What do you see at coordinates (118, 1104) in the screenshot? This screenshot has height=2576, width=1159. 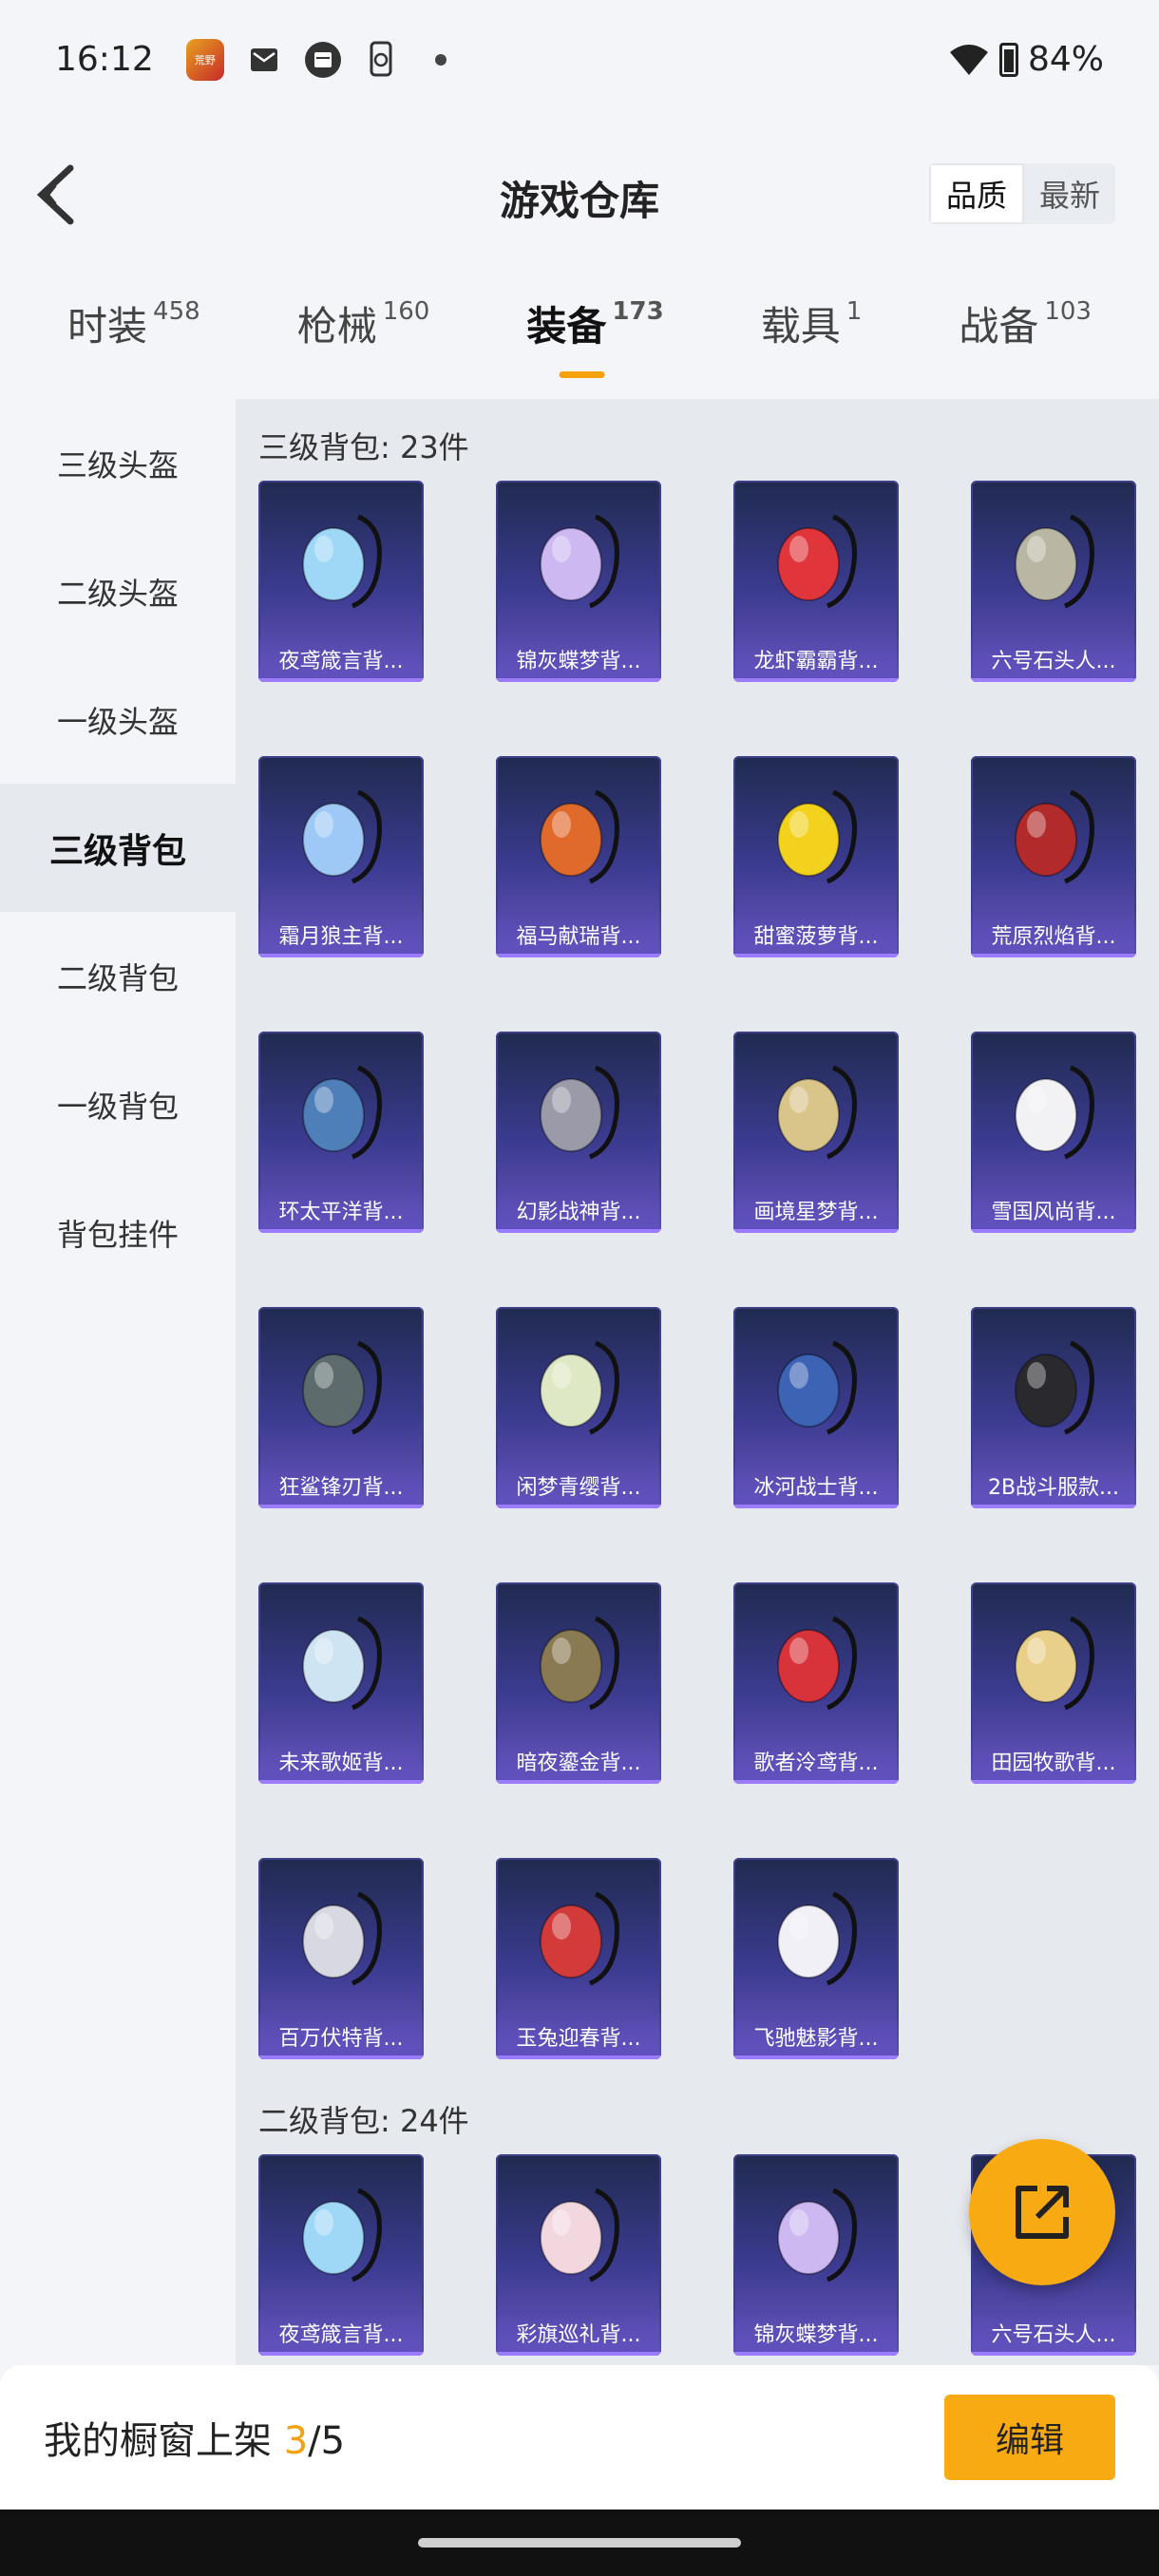 I see `sidebar-item-backpack-1: 一级背包` at bounding box center [118, 1104].